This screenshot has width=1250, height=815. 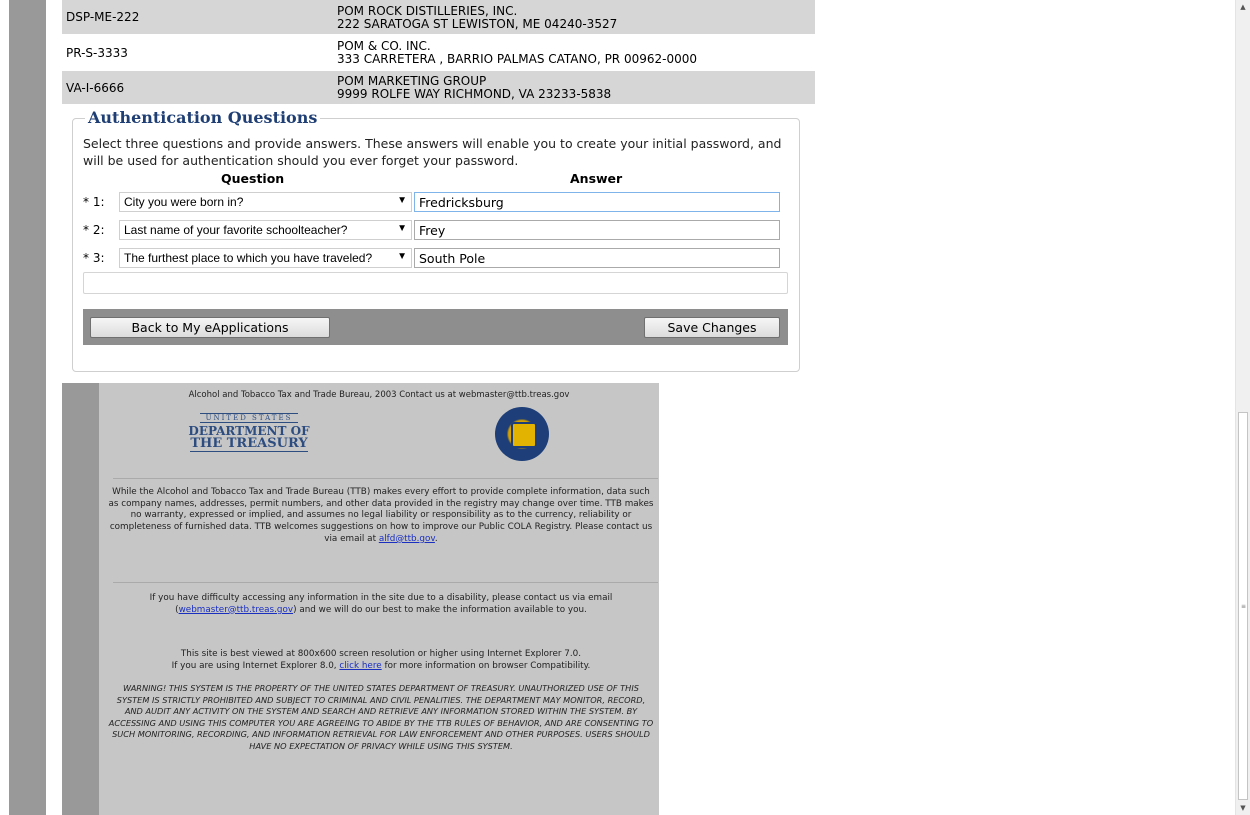 What do you see at coordinates (597, 202) in the screenshot?
I see `answer-input-1: Fredricksburg` at bounding box center [597, 202].